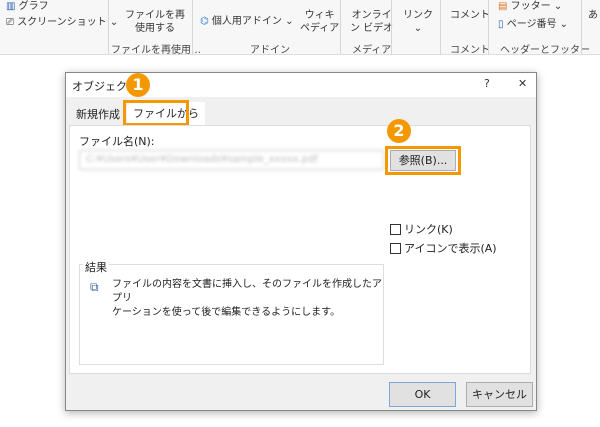 The image size is (600, 427). Describe the element at coordinates (533, 24) in the screenshot. I see `page-number-button: ▯ ページ番号 ⌄` at that location.